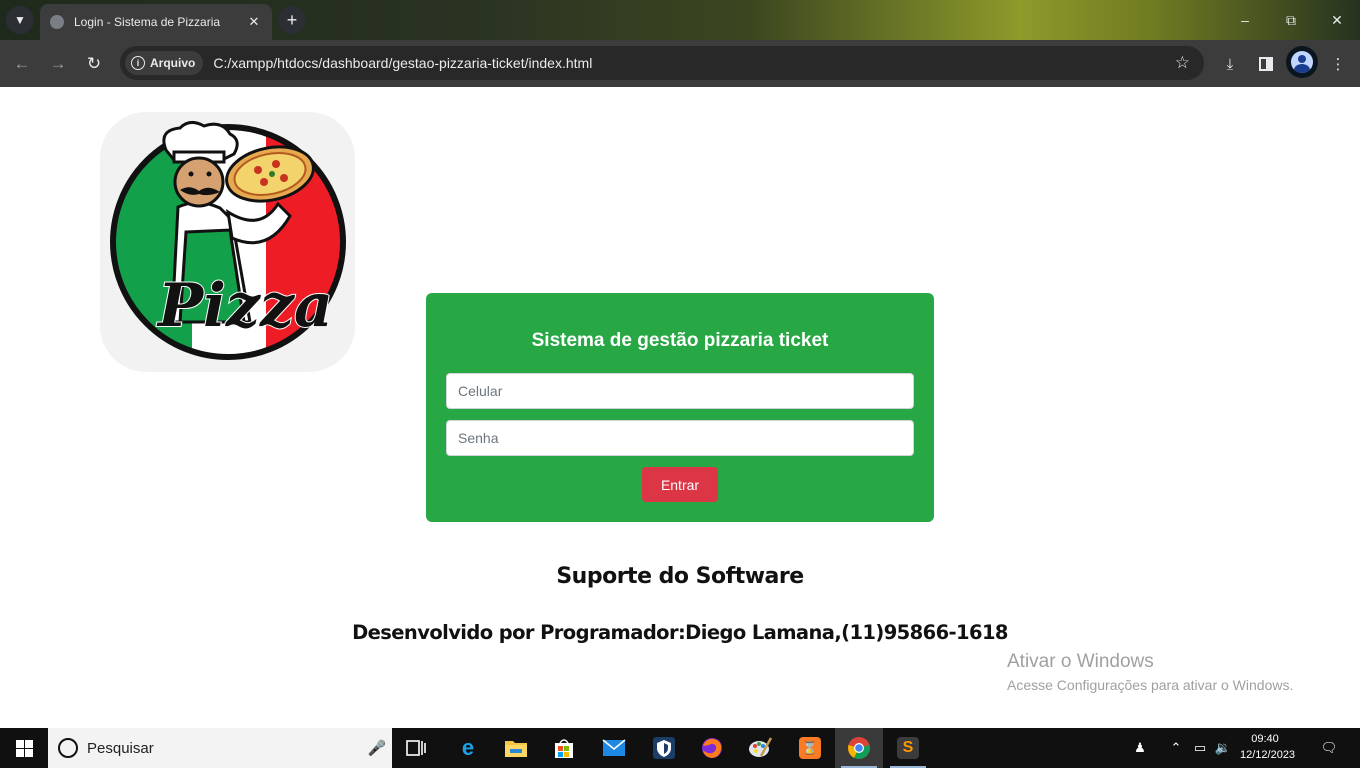  Describe the element at coordinates (22, 64) in the screenshot. I see `back-arrow-icon: ←` at that location.